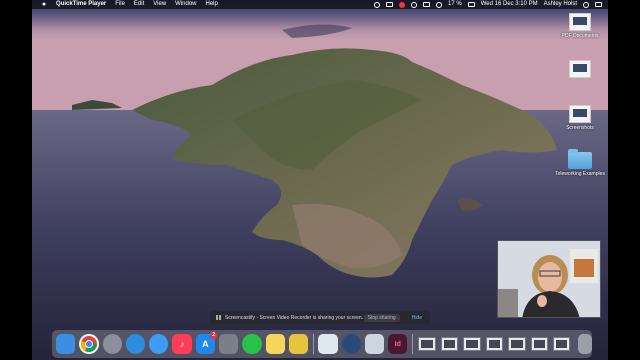 This screenshot has height=360, width=640. Describe the element at coordinates (159, 4) in the screenshot. I see `menu-view: View` at that location.